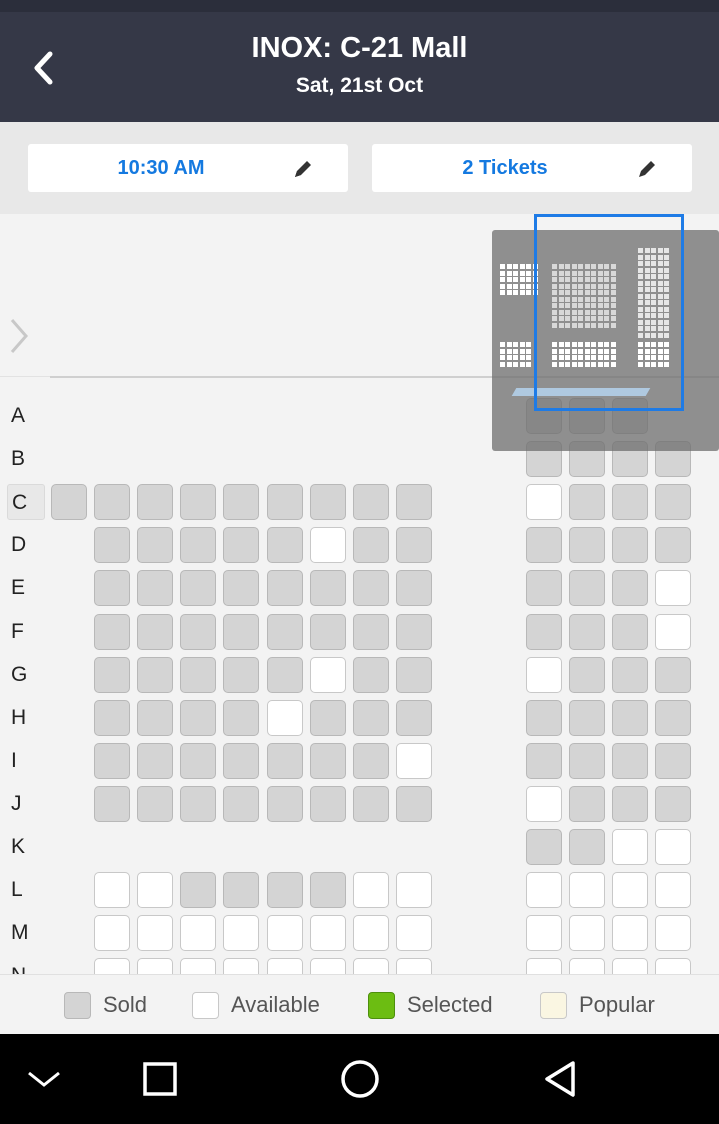 The width and height of the screenshot is (719, 1124). What do you see at coordinates (19, 717) in the screenshot?
I see `row-label: H` at bounding box center [19, 717].